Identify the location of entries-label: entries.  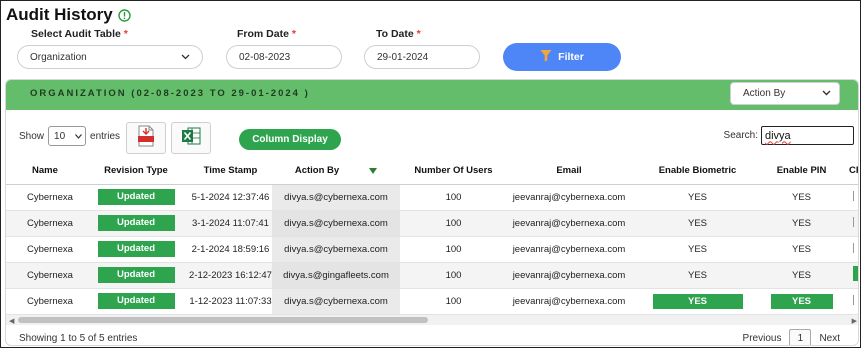
(105, 136).